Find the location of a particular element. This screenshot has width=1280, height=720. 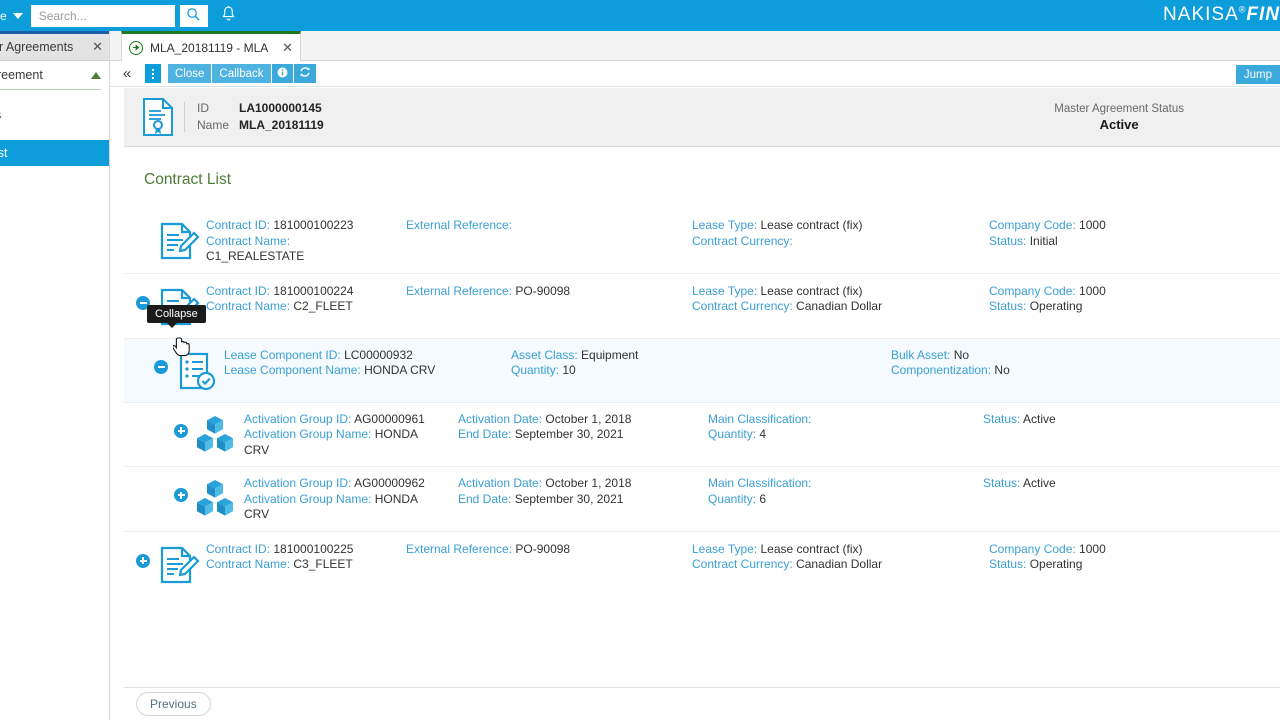

field-value: September 30, 2021 is located at coordinates (567, 498).